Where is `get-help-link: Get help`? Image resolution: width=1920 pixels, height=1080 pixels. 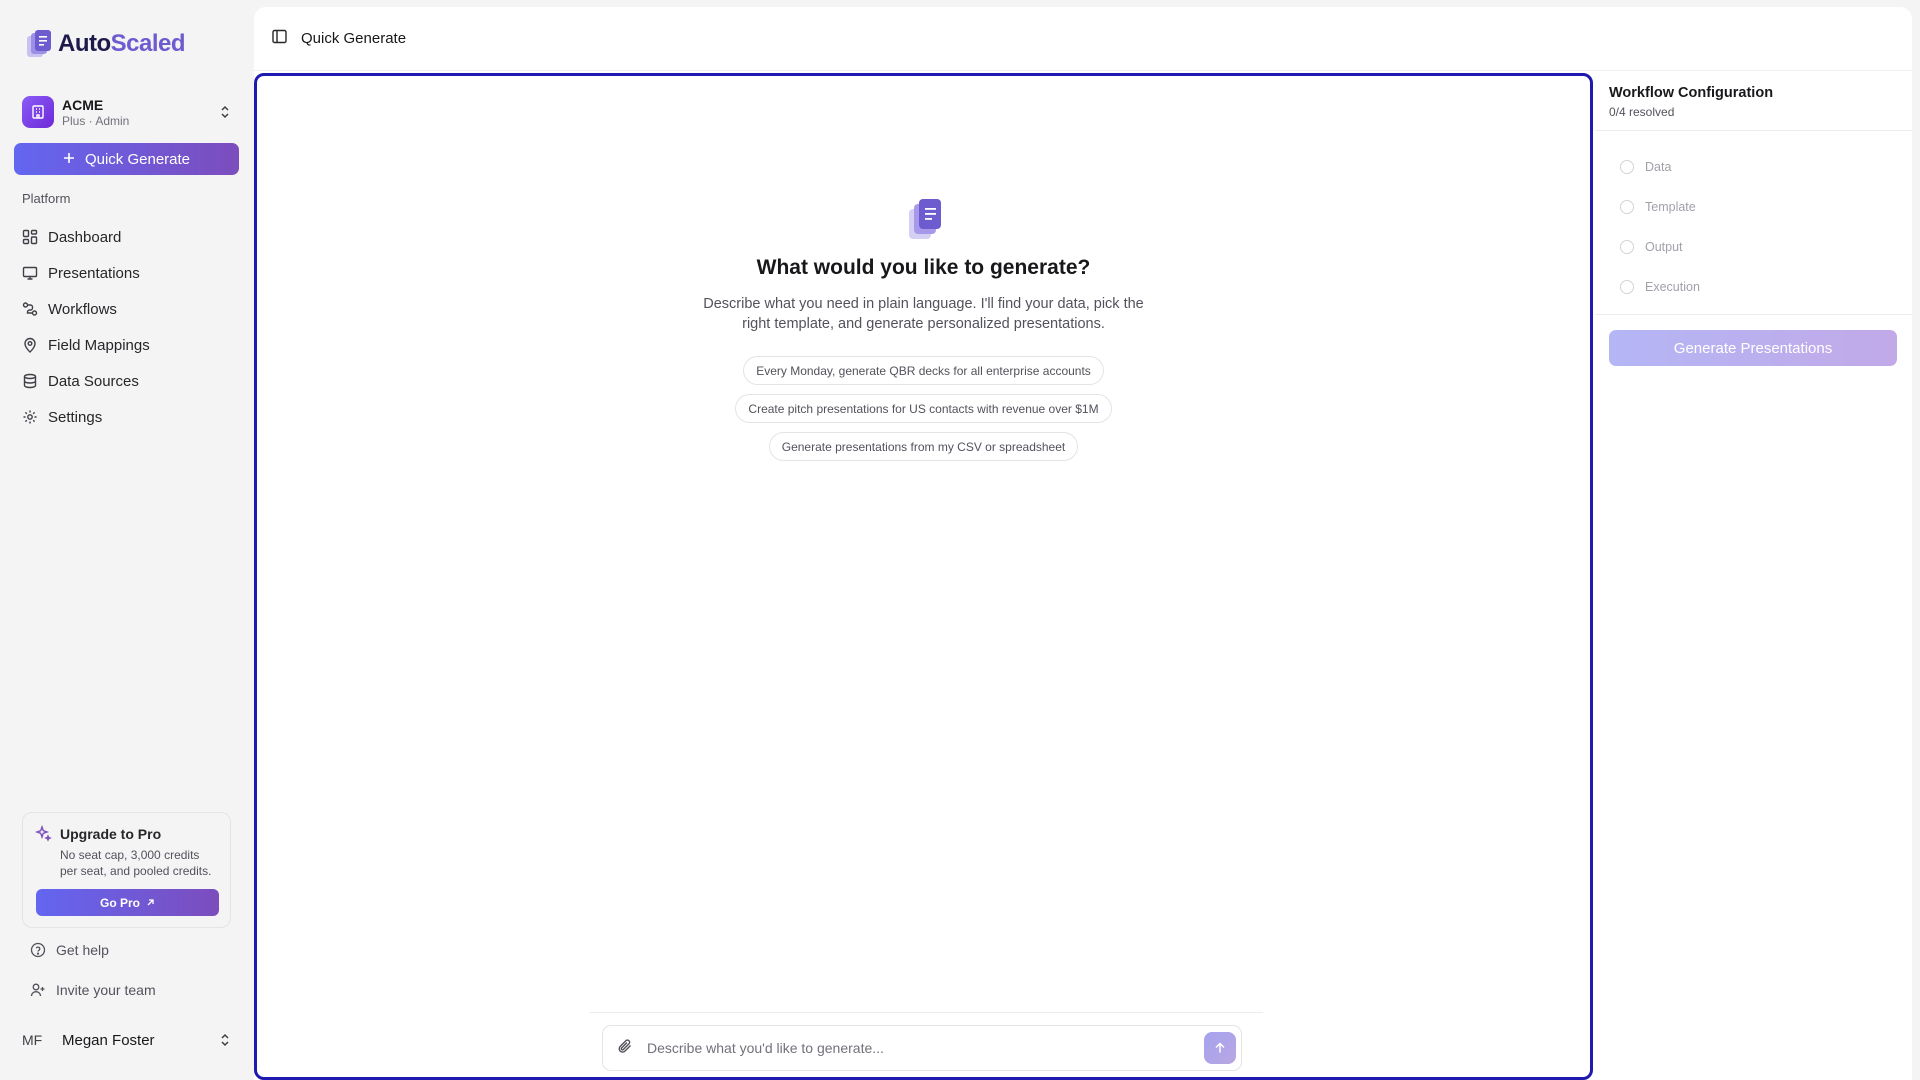
get-help-link: Get help is located at coordinates (69, 950).